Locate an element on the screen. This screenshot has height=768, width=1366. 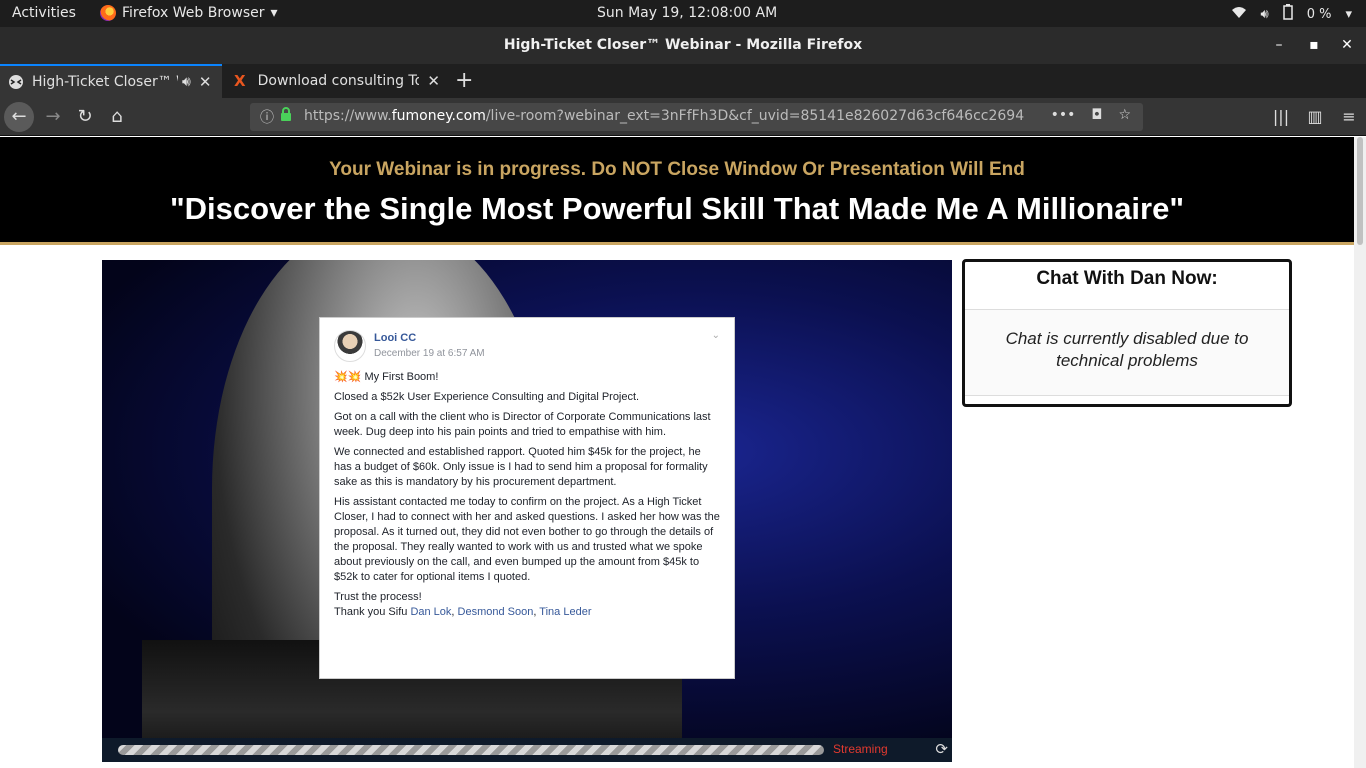
battery-icon is located at coordinates (1287, 14).